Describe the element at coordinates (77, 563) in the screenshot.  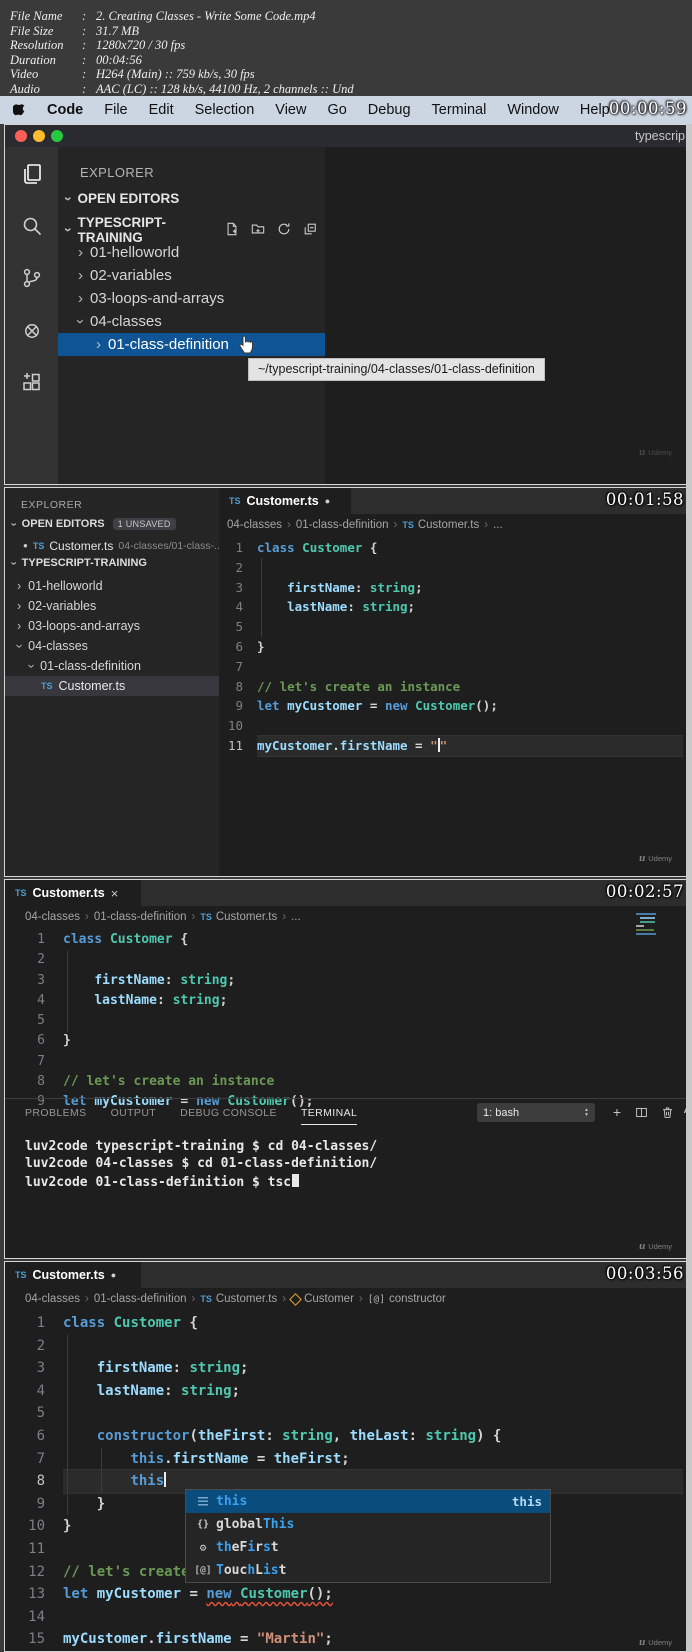
I see `workspace-section: › TYPESCRIPT-TRAINING` at that location.